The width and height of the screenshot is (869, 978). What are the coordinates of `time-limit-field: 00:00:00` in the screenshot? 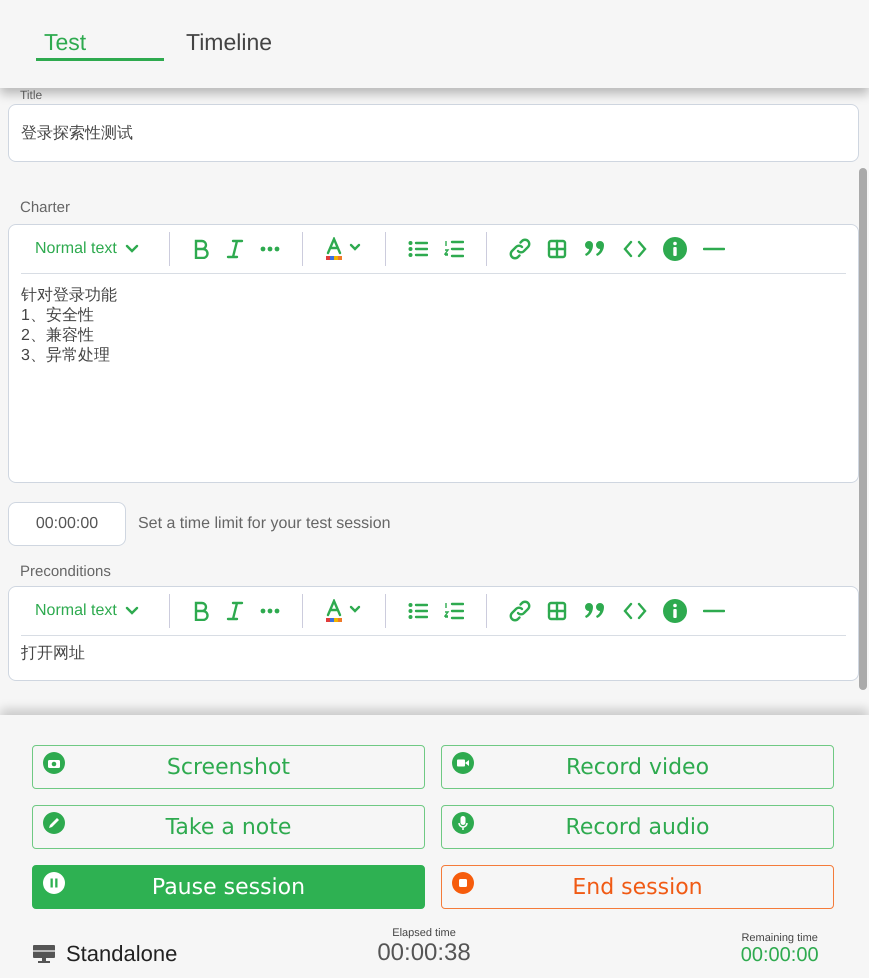 It's located at (67, 524).